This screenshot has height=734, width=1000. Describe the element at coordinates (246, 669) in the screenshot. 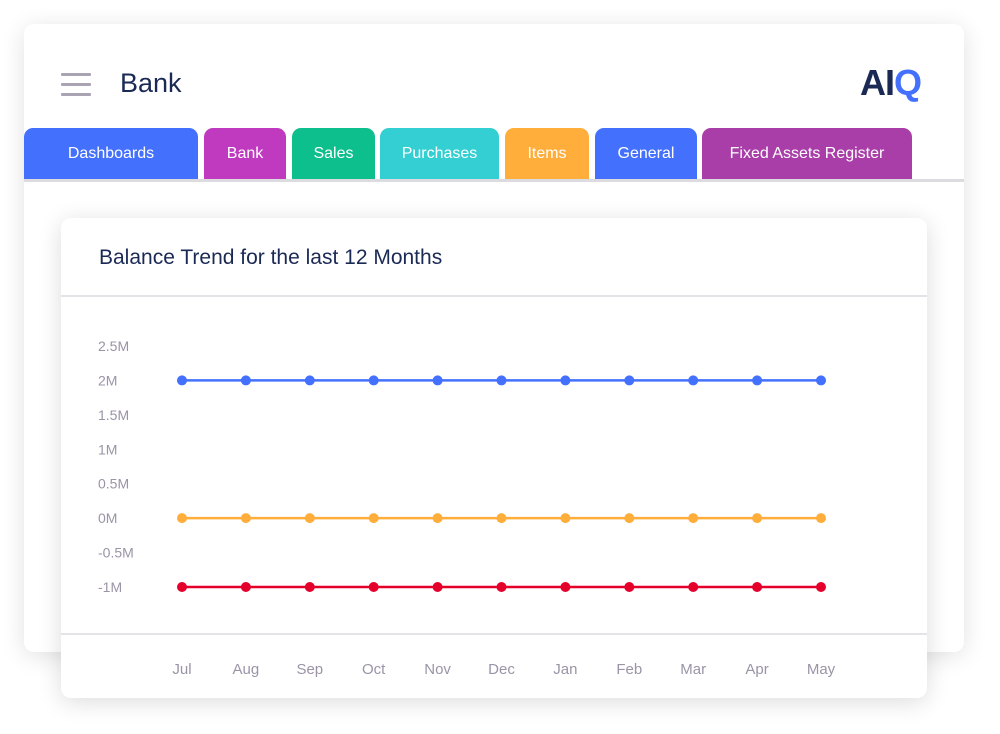

I see `x-tick-label: Aug` at that location.